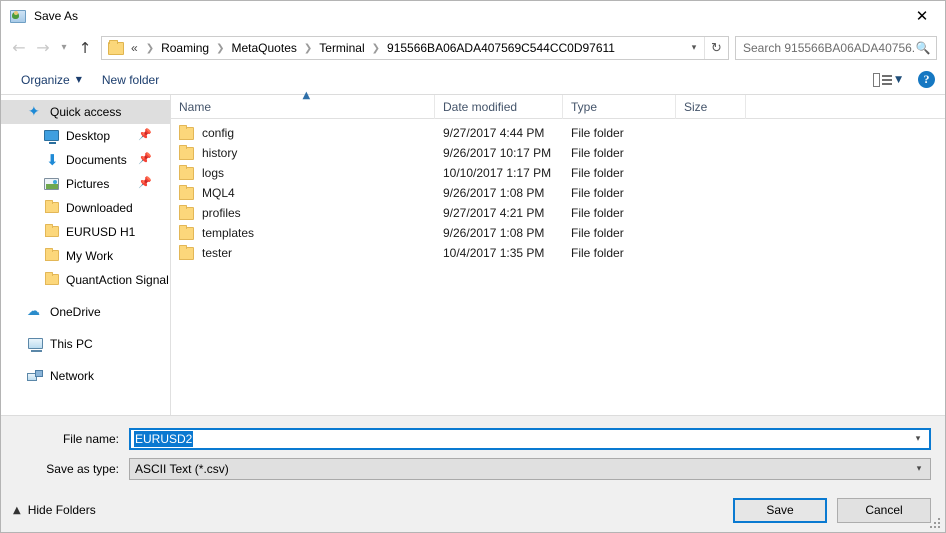 The image size is (946, 533). Describe the element at coordinates (898, 80) in the screenshot. I see `view-chevron-down-icon: ▼` at that location.